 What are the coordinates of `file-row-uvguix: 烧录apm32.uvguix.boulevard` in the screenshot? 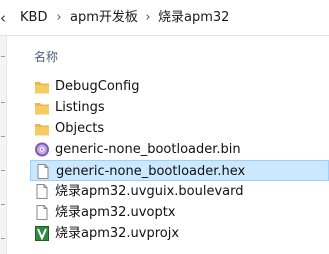 It's located at (179, 191).